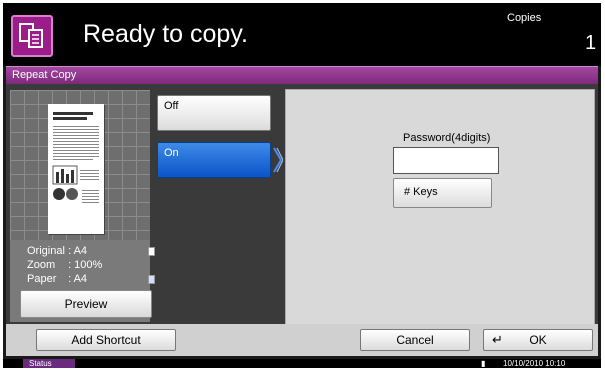 The height and width of the screenshot is (371, 605). Describe the element at coordinates (41, 265) in the screenshot. I see `zoom-label: Zoom` at that location.